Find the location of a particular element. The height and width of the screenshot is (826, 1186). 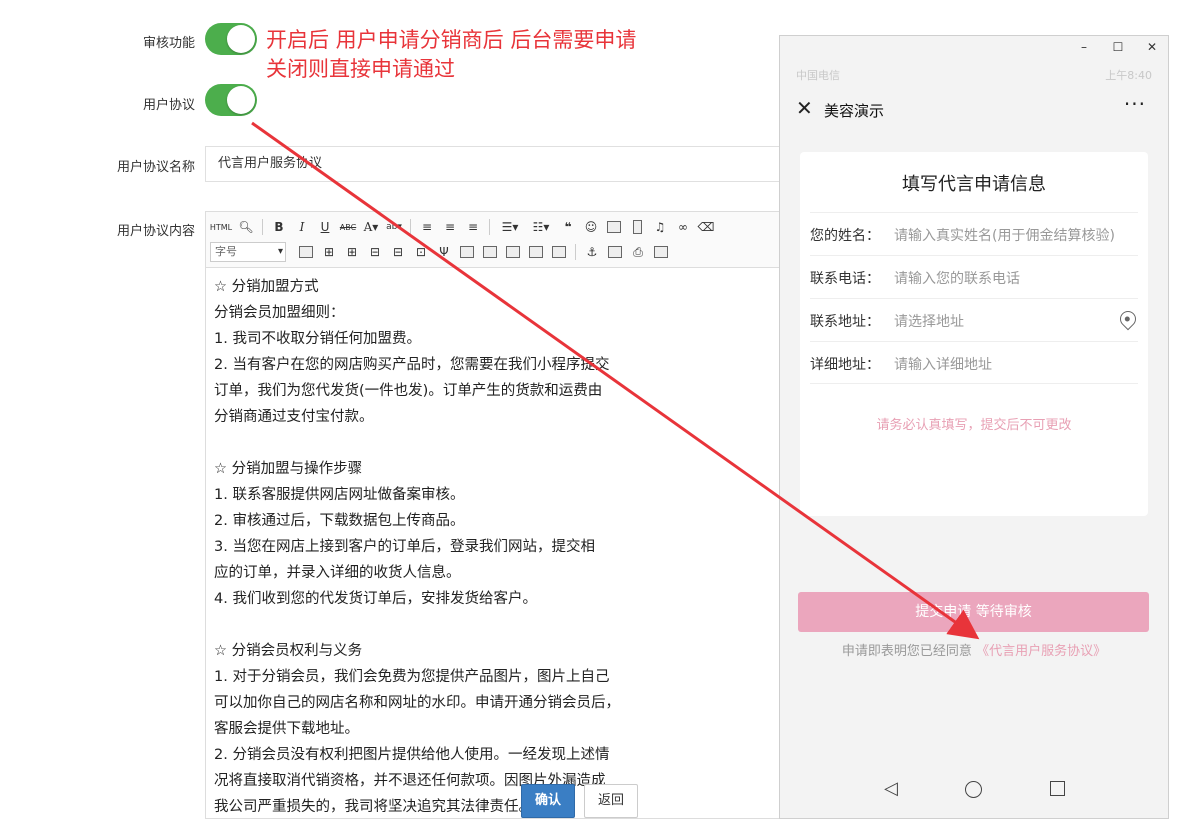

content-line: 应的订单，并录入详细的收货人信息。 is located at coordinates (337, 573).